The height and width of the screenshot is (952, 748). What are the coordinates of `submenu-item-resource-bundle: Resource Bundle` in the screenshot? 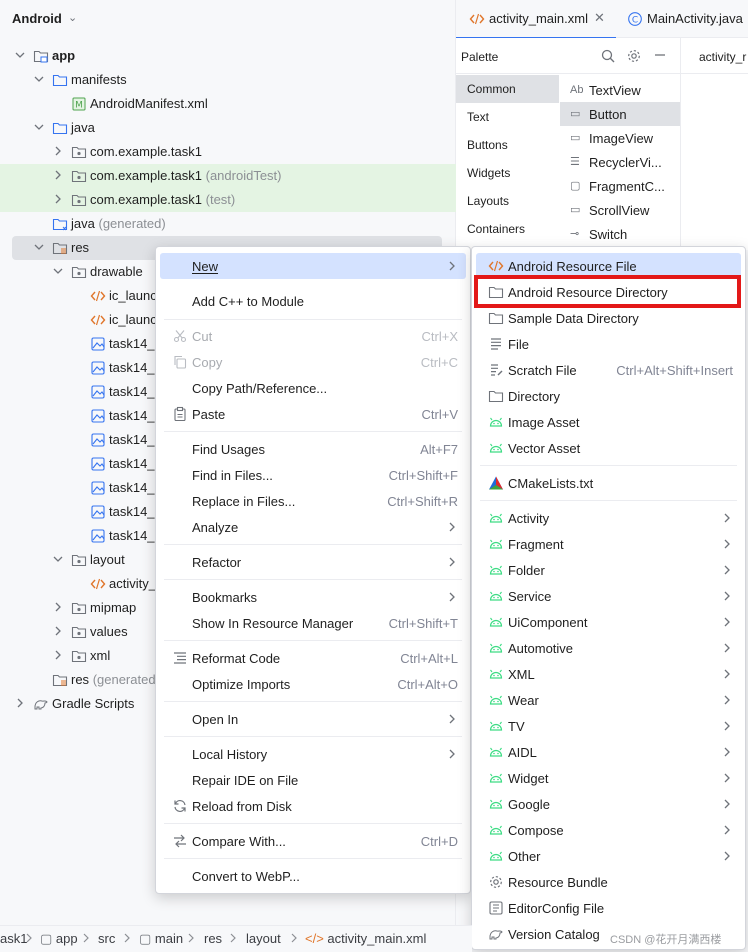 It's located at (608, 882).